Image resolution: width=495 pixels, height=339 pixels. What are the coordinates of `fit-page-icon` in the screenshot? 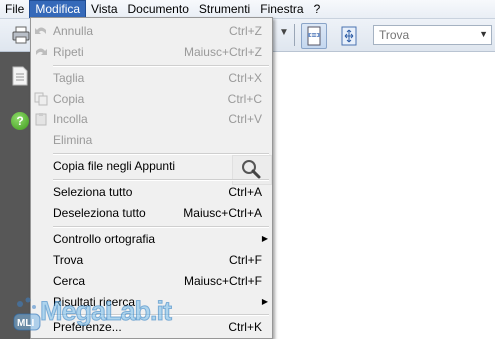 It's located at (349, 36).